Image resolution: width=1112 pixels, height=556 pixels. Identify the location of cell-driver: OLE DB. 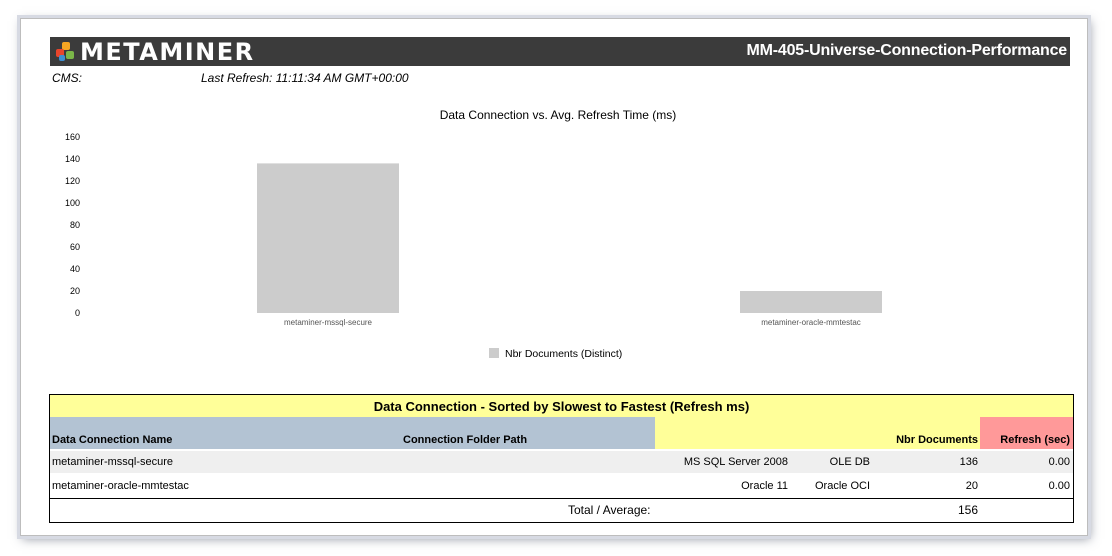
(849, 462).